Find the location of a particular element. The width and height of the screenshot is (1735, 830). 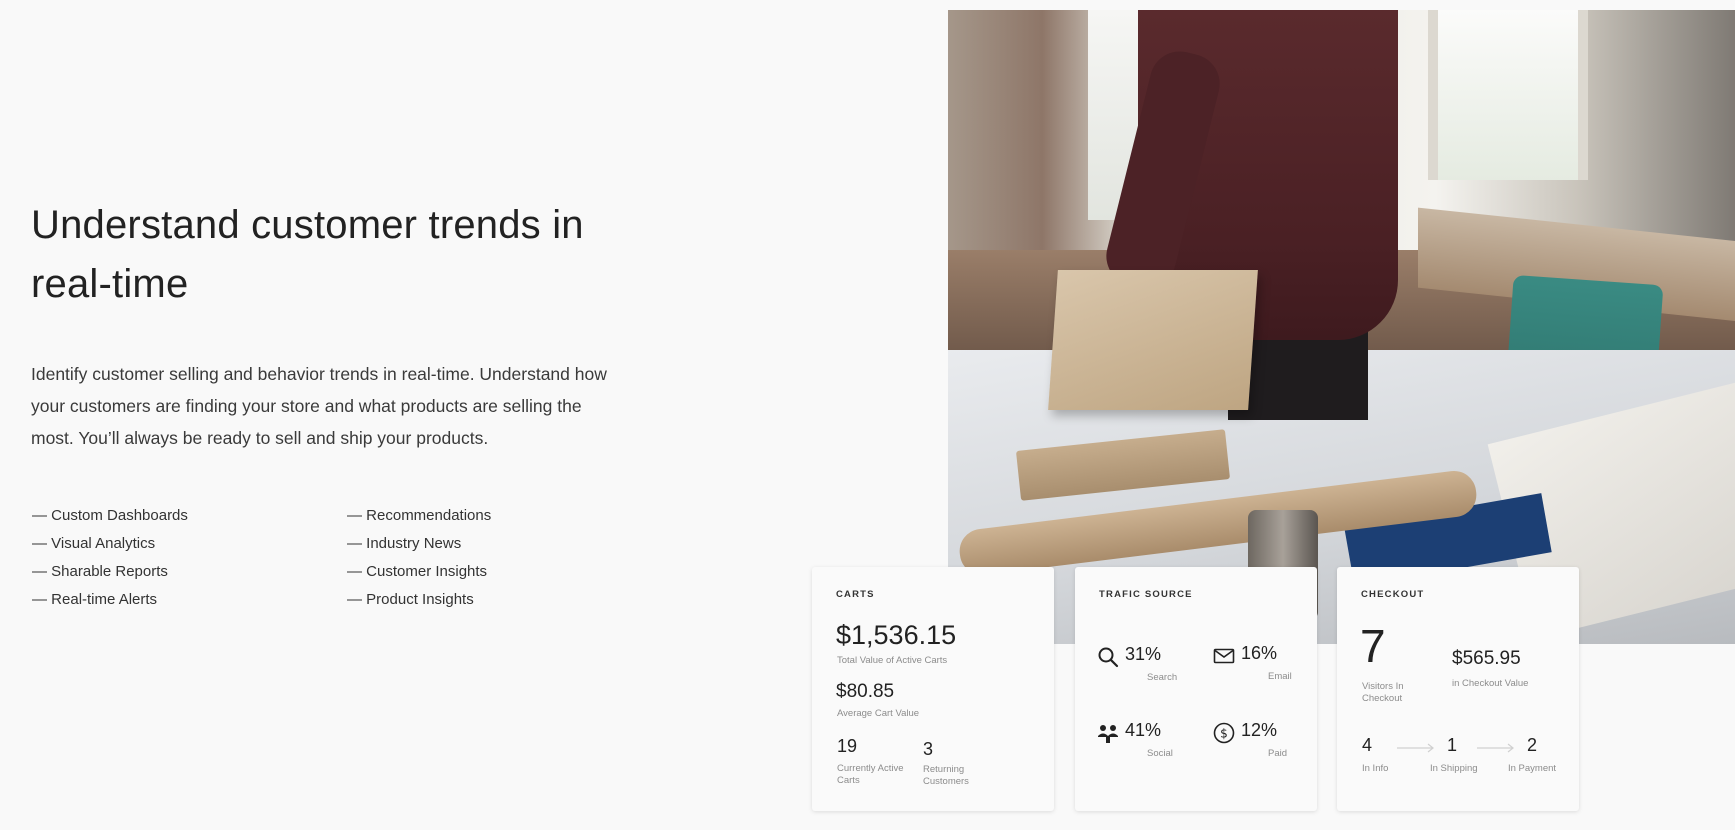

email-label: Email is located at coordinates (1280, 676).